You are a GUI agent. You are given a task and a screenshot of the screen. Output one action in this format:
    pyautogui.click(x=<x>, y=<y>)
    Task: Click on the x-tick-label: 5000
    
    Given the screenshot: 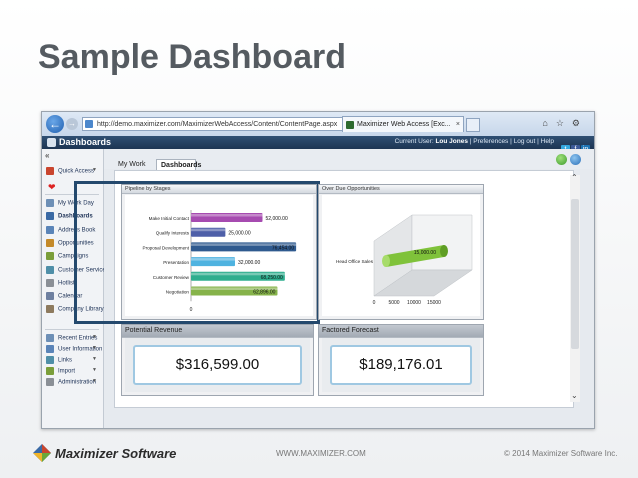 What is the action you would take?
    pyautogui.click(x=393, y=303)
    